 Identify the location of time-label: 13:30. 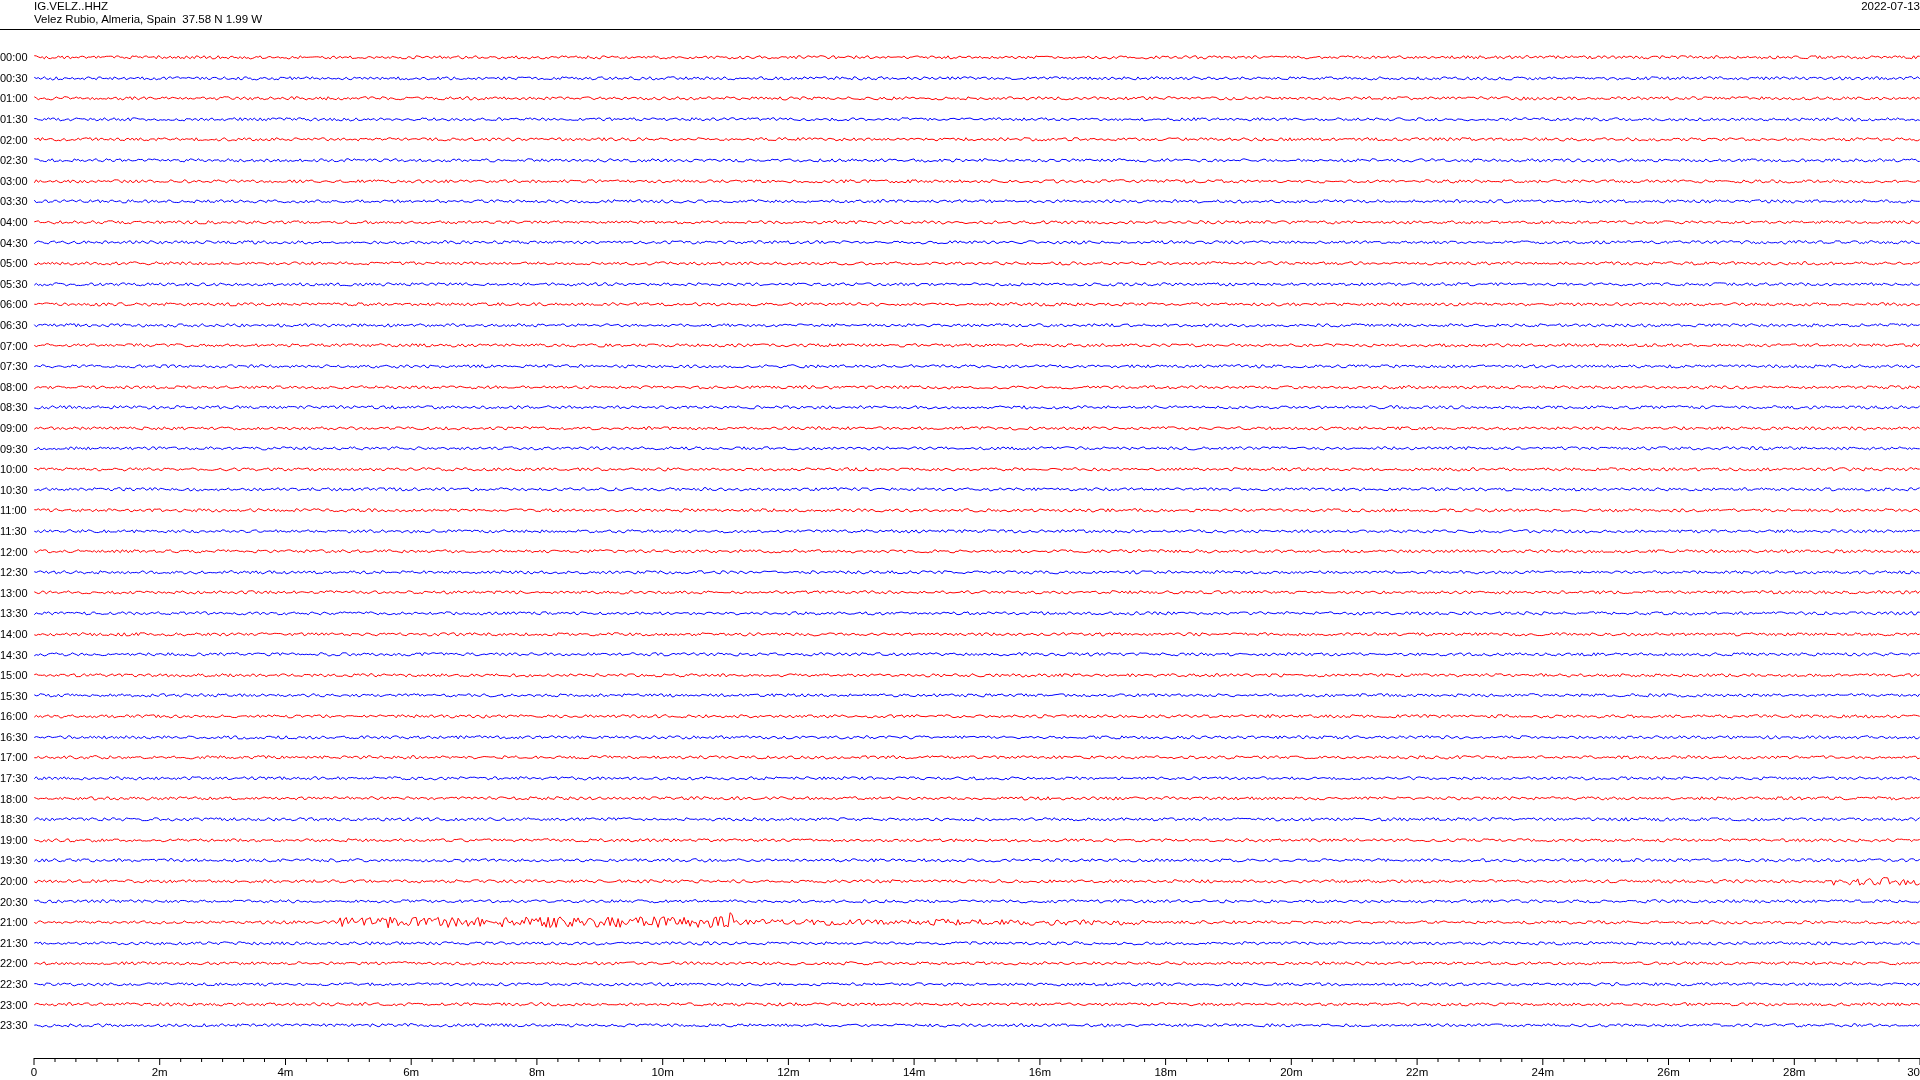
(14, 613).